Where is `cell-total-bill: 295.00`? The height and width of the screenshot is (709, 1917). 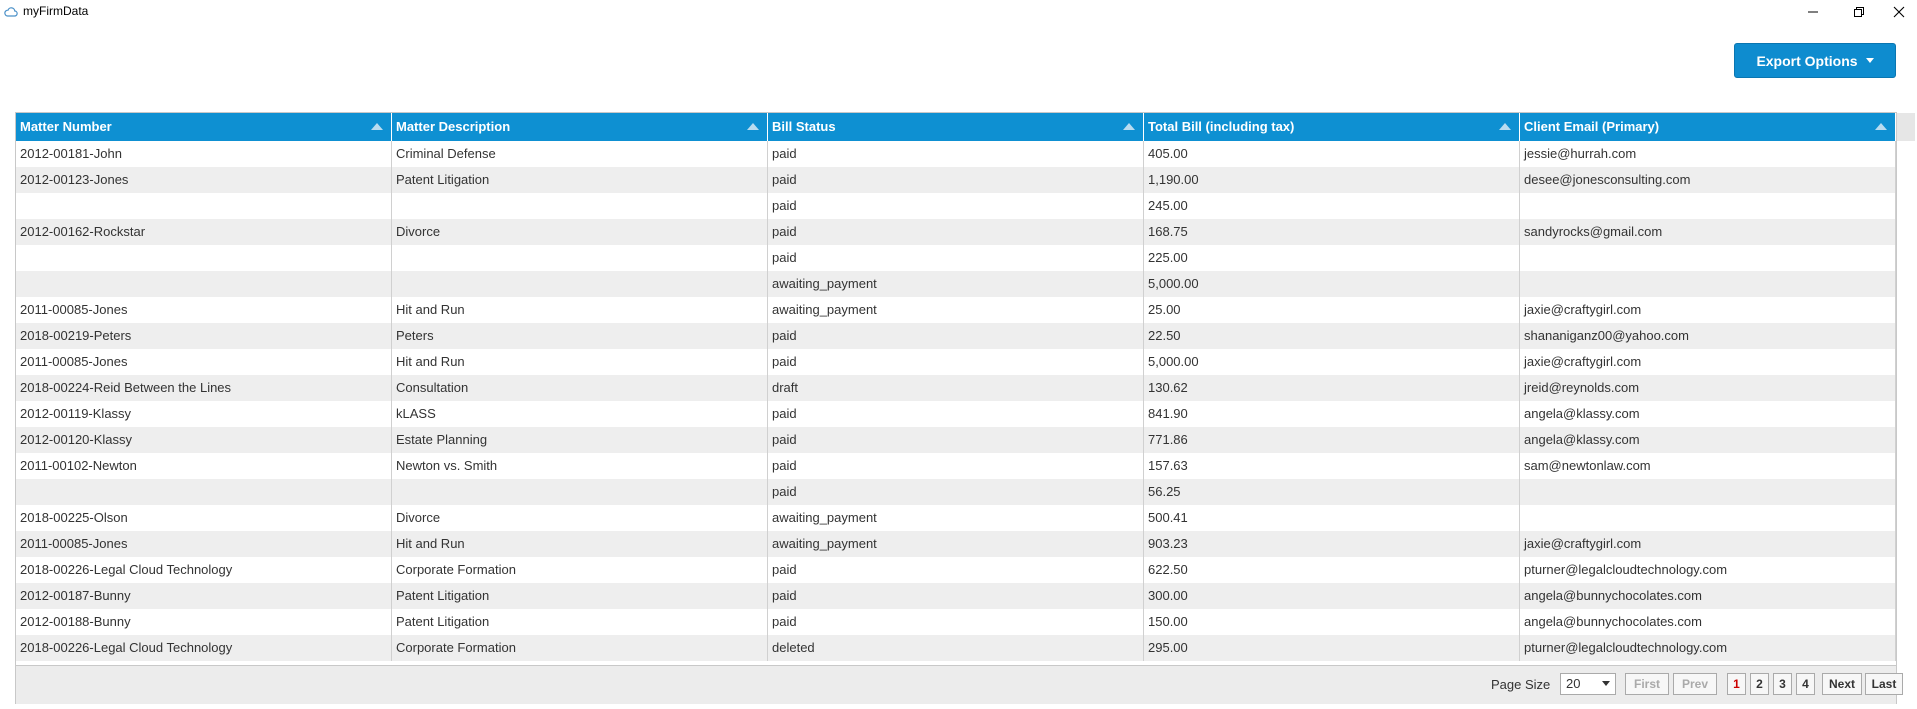 cell-total-bill: 295.00 is located at coordinates (1332, 648).